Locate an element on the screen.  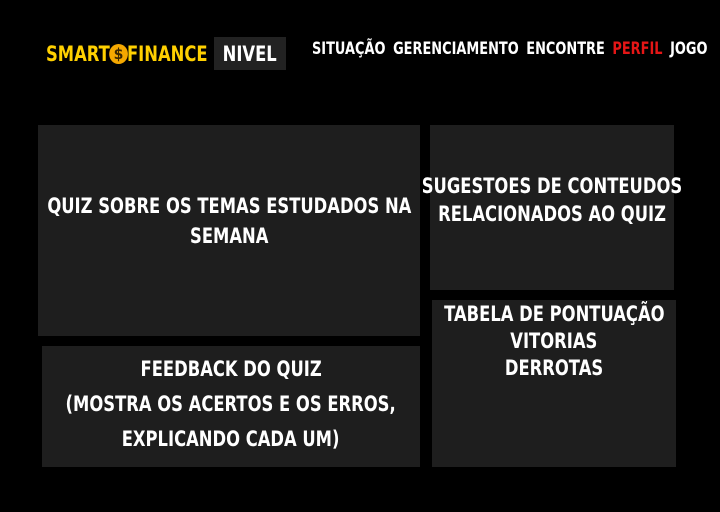
coin-icon: $ is located at coordinates (118, 54).